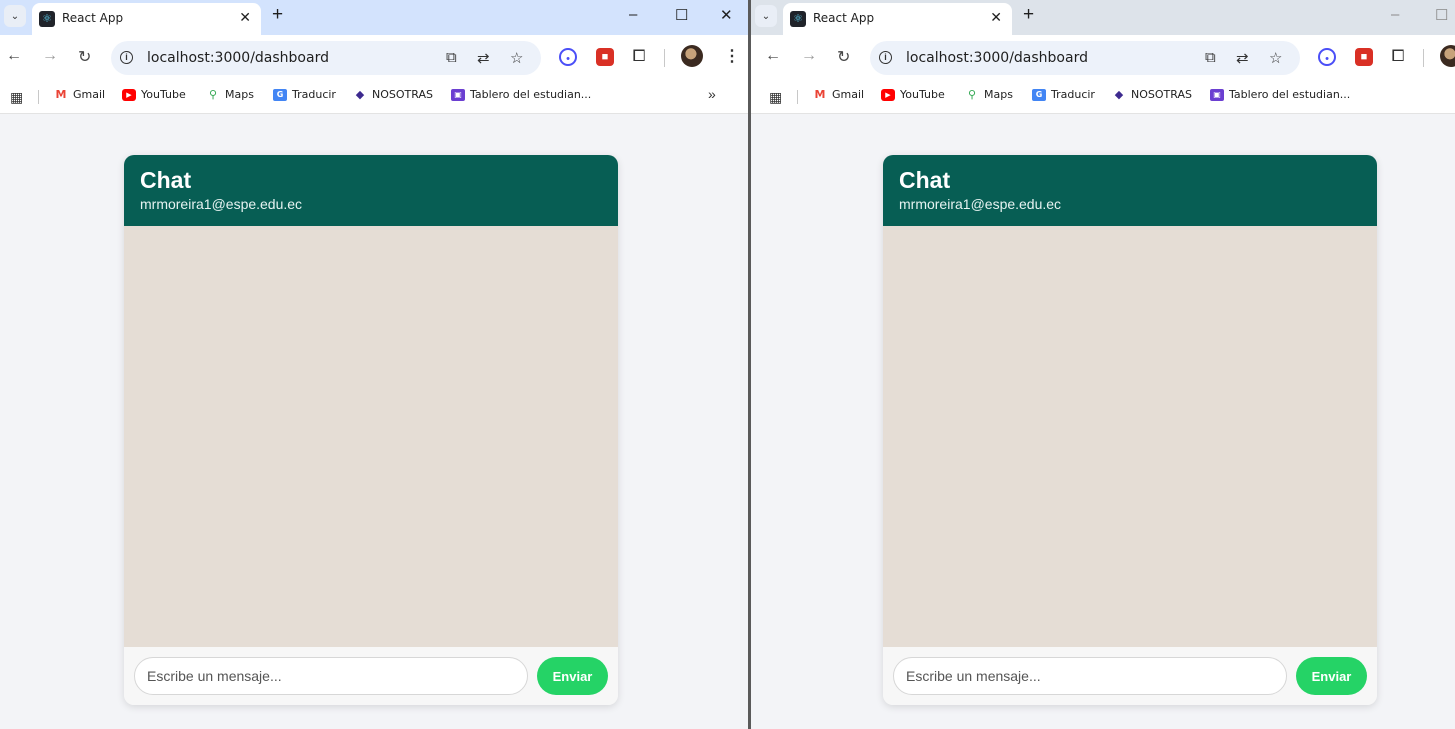 Image resolution: width=1455 pixels, height=729 pixels. What do you see at coordinates (166, 180) in the screenshot?
I see `chat-title: Chat` at bounding box center [166, 180].